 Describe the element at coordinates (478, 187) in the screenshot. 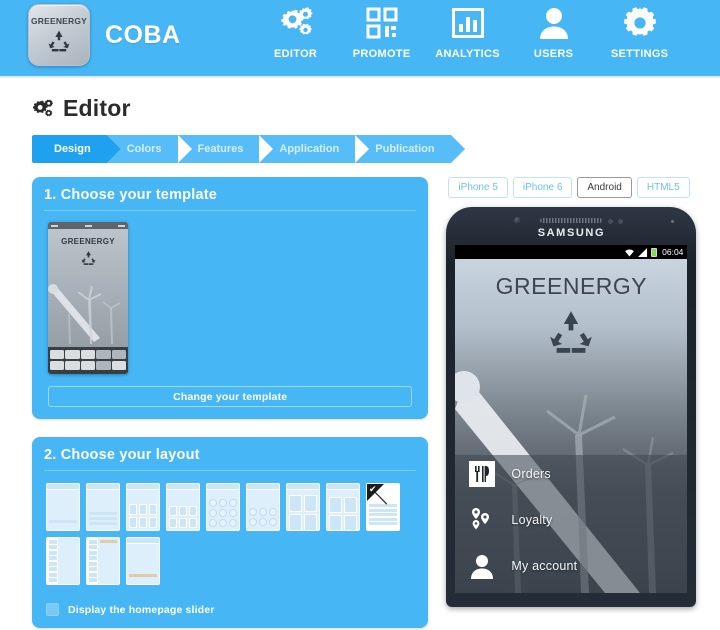

I see `tab-iphone-5: iPhone 5` at that location.